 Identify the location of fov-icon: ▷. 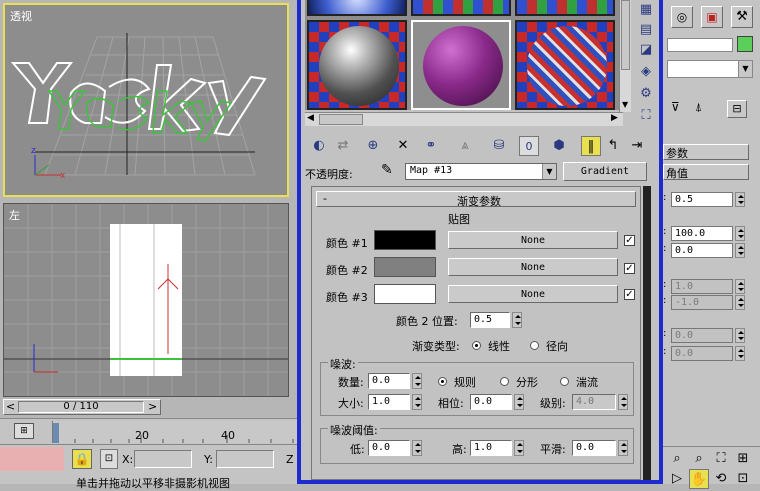
(677, 479).